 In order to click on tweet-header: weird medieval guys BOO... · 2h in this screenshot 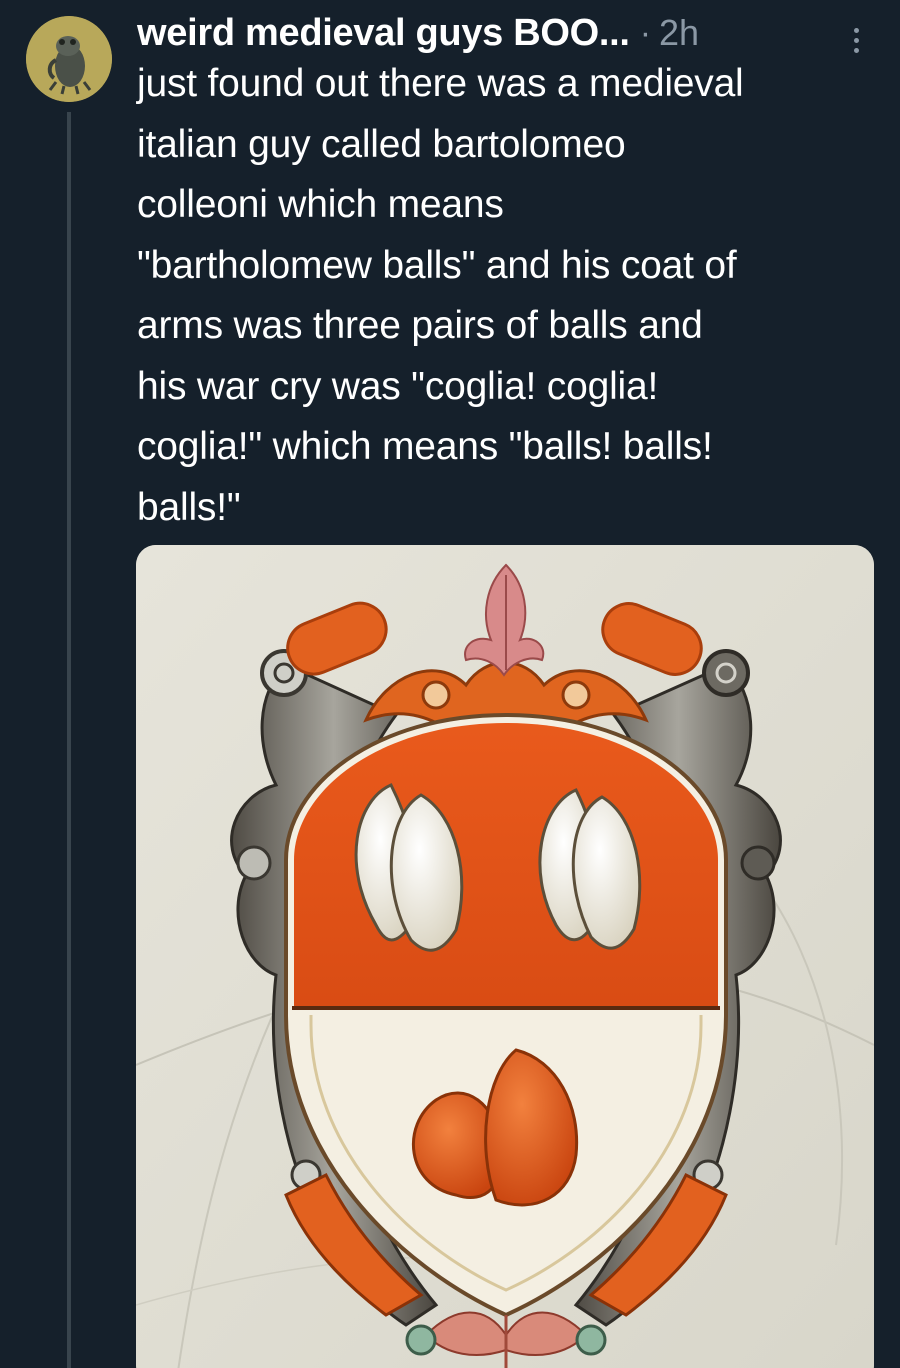, I will do `click(418, 33)`.